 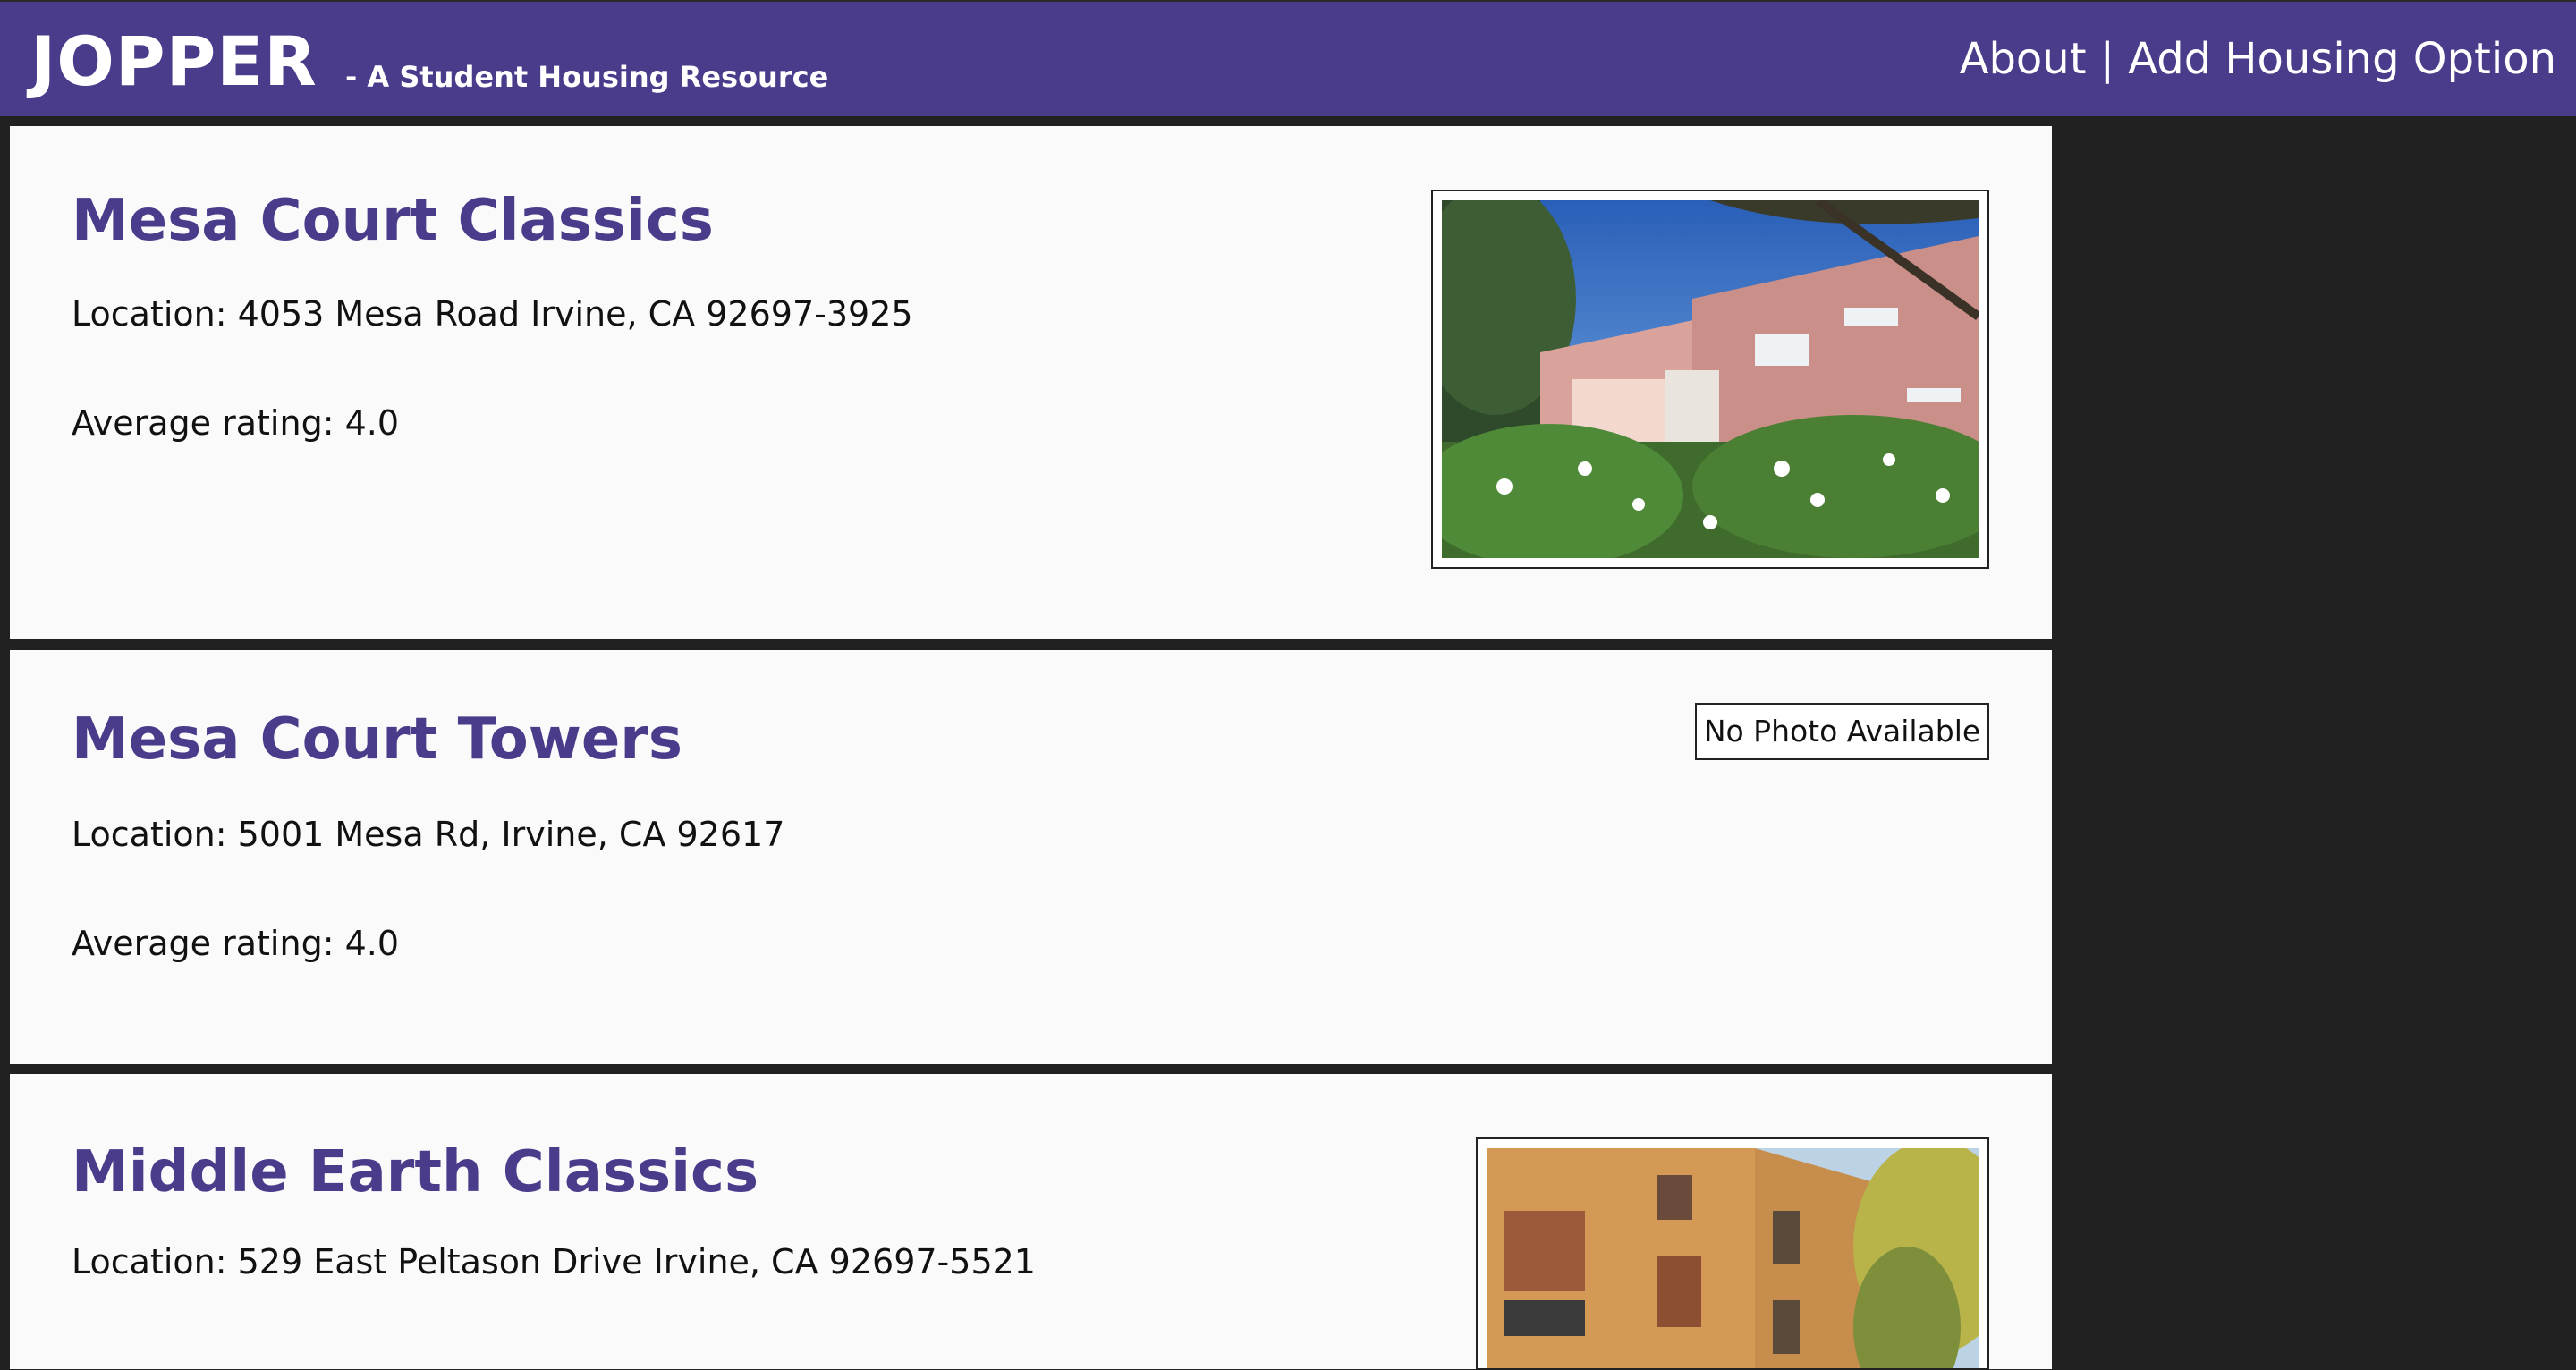 I want to click on listing-title: Middle Earth Classics, so click(x=415, y=1172).